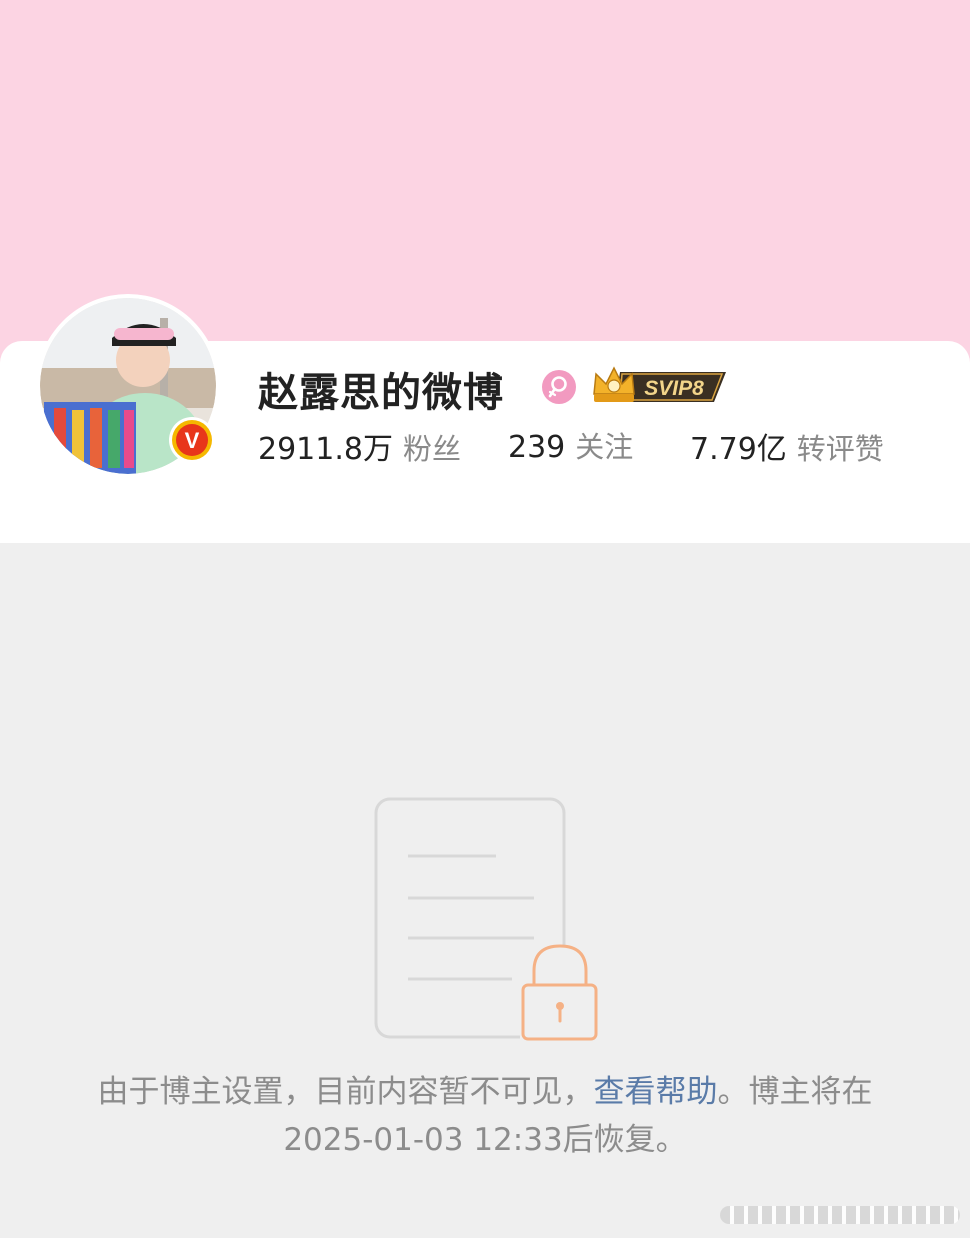  Describe the element at coordinates (840, 449) in the screenshot. I see `stat-interactions-label: 转评赞` at that location.